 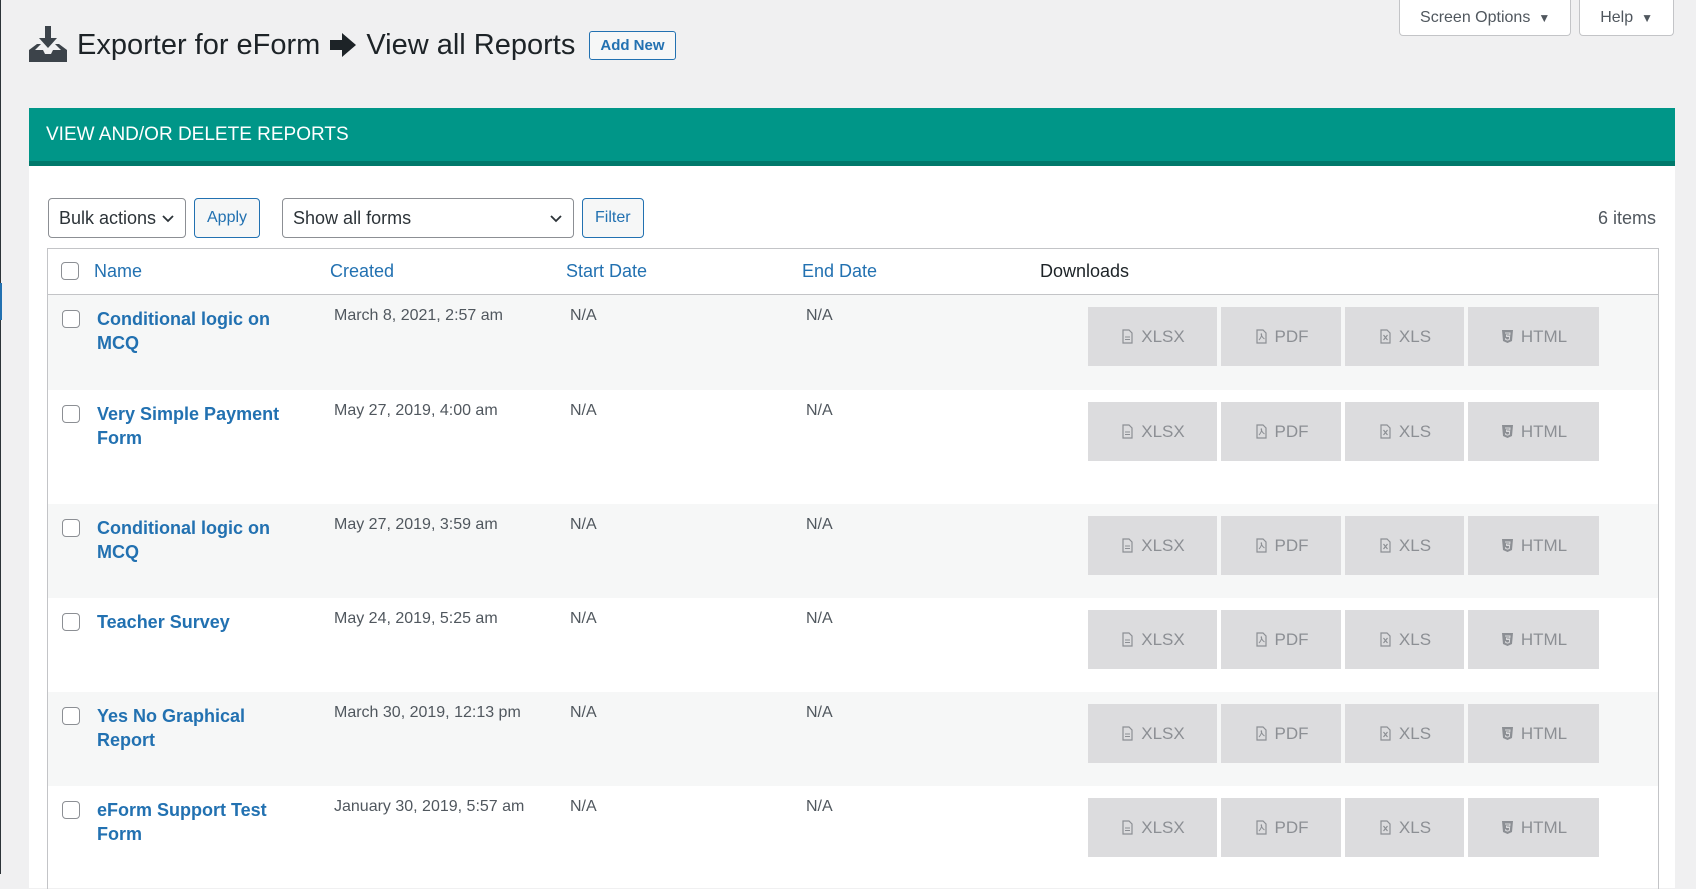 I want to click on admin-sidebar-edge, so click(x=0, y=437).